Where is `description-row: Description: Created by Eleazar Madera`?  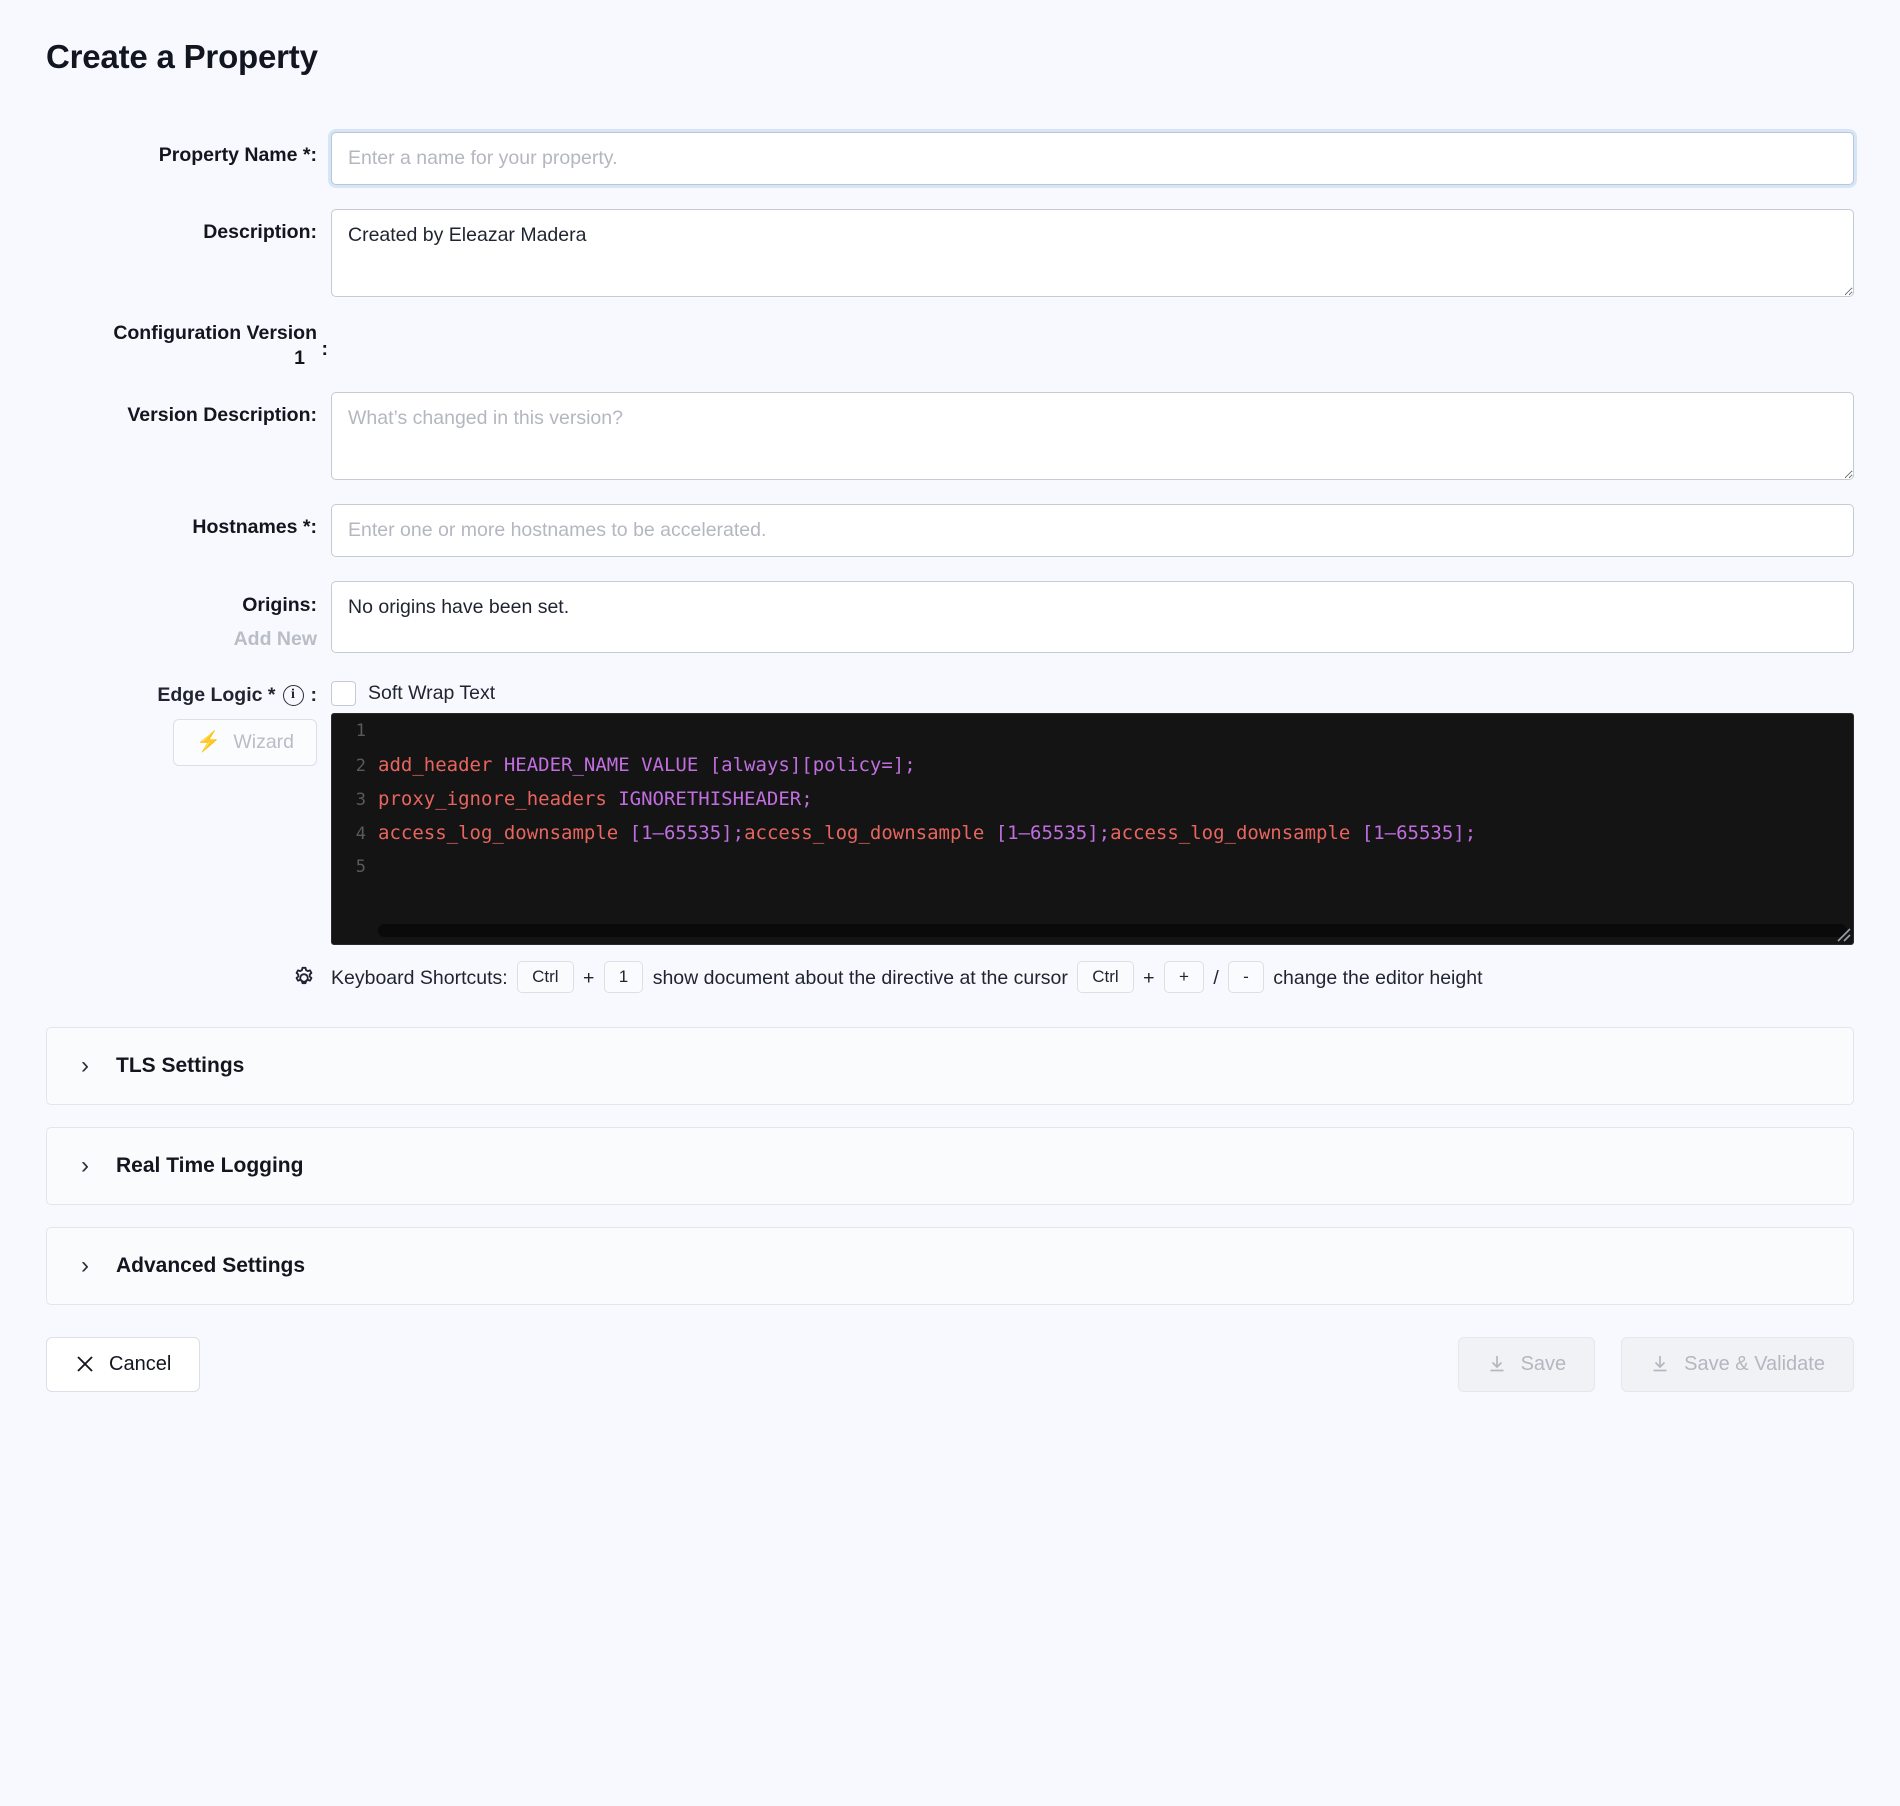 description-row: Description: Created by Eleazar Madera is located at coordinates (950, 253).